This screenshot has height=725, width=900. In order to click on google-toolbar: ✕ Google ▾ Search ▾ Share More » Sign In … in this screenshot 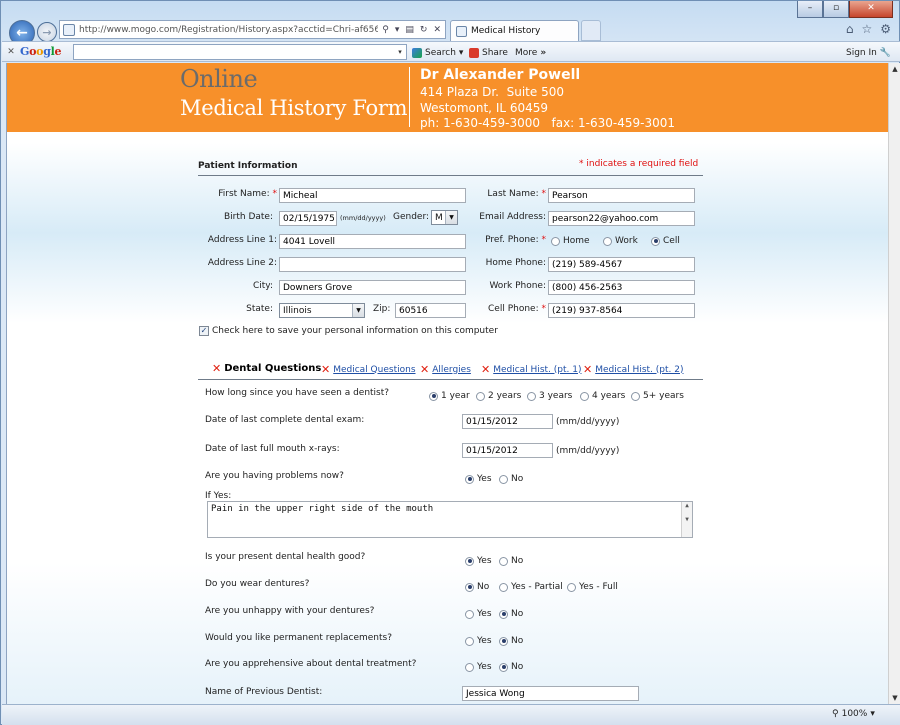, I will do `click(451, 51)`.